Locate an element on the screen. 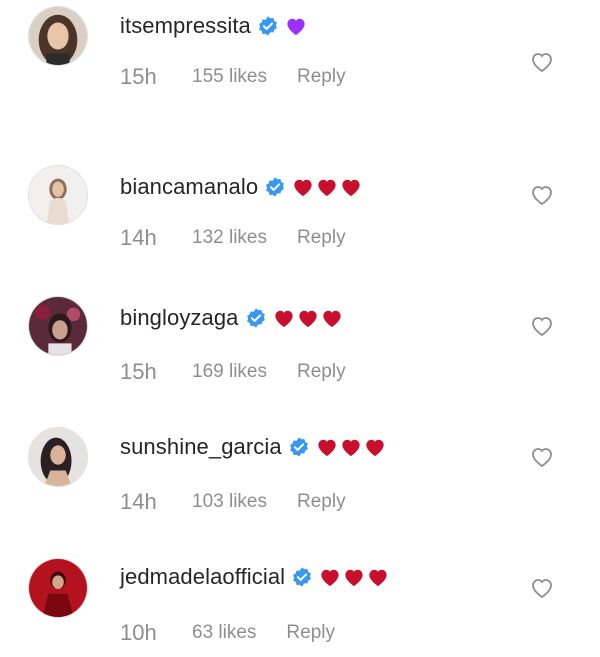 The width and height of the screenshot is (600, 657). likes-count: 169 likes is located at coordinates (229, 372).